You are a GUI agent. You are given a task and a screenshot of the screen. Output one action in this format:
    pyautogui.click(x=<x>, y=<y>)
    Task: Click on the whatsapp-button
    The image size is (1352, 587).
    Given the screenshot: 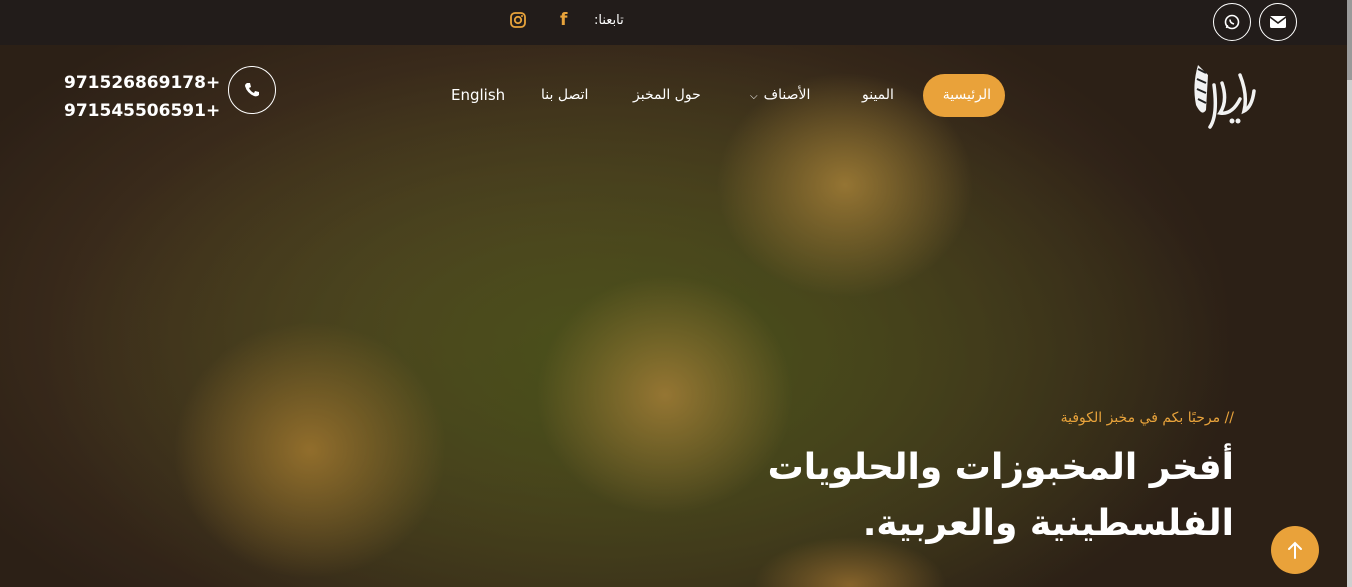 What is the action you would take?
    pyautogui.click(x=1232, y=22)
    